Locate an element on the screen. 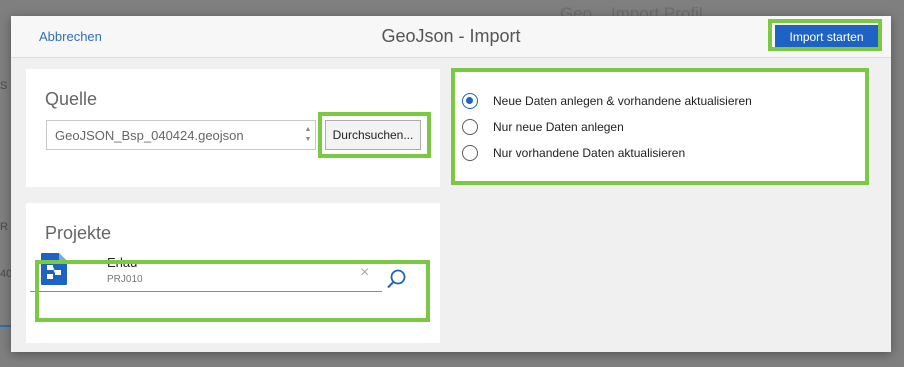 This screenshot has height=367, width=904. dialog-title: GeoJson - Import is located at coordinates (451, 36).